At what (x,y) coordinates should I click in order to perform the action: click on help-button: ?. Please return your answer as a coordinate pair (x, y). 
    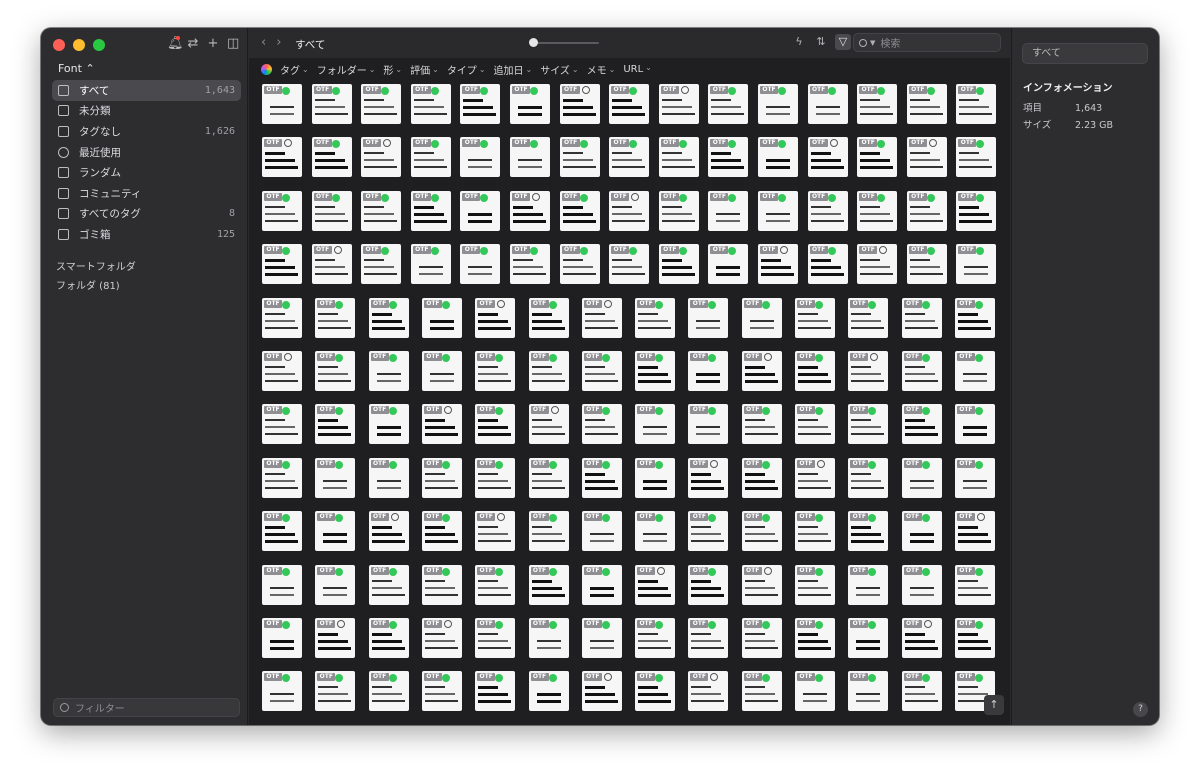
    Looking at the image, I should click on (1140, 709).